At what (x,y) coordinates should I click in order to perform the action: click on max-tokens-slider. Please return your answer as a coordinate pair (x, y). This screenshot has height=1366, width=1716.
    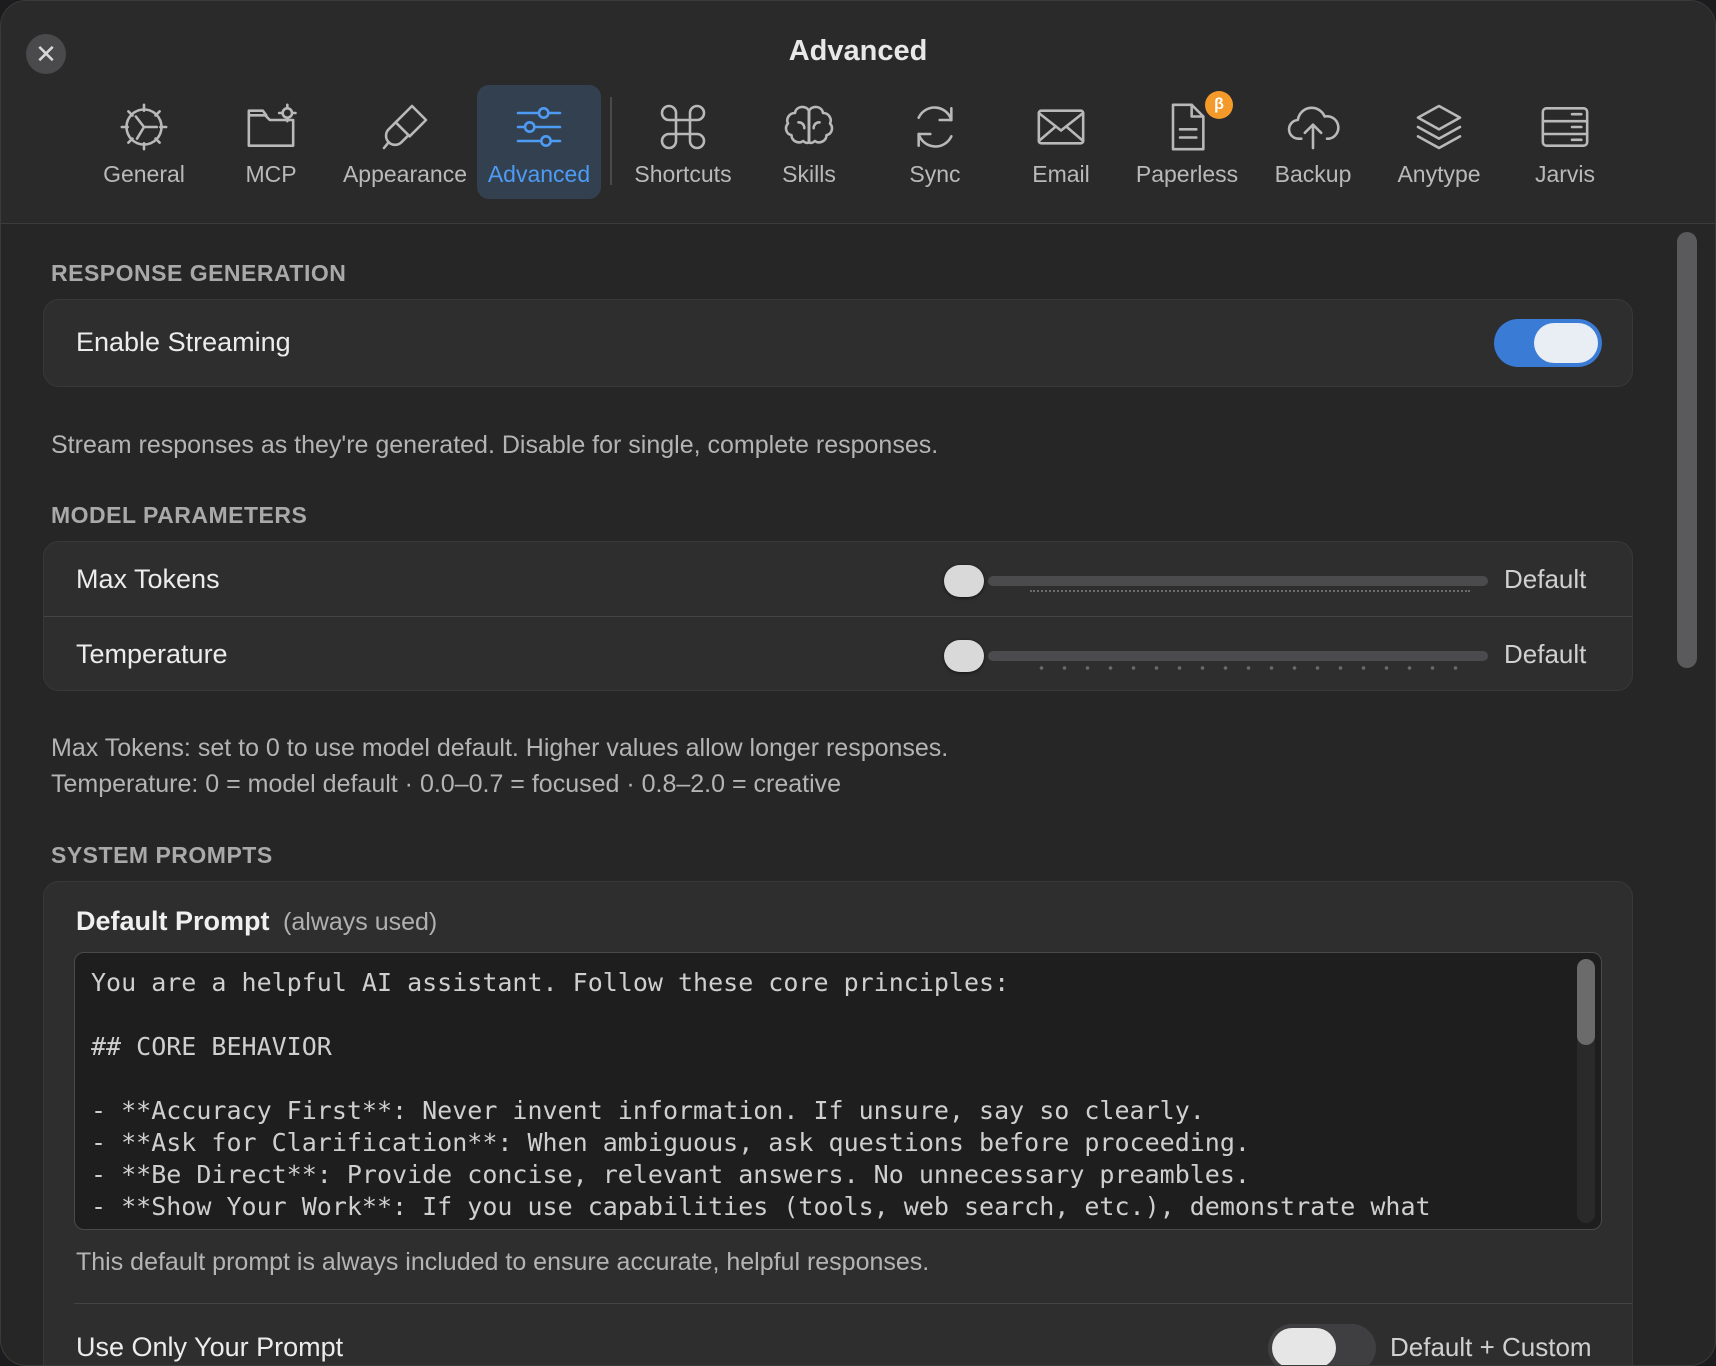
    Looking at the image, I should click on (1238, 581).